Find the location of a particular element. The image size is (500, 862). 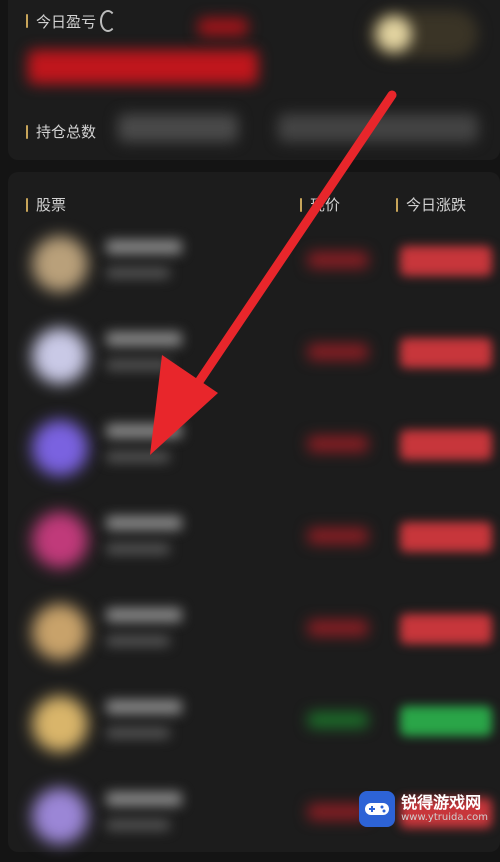

column-stock-label: 股票 is located at coordinates (51, 205).